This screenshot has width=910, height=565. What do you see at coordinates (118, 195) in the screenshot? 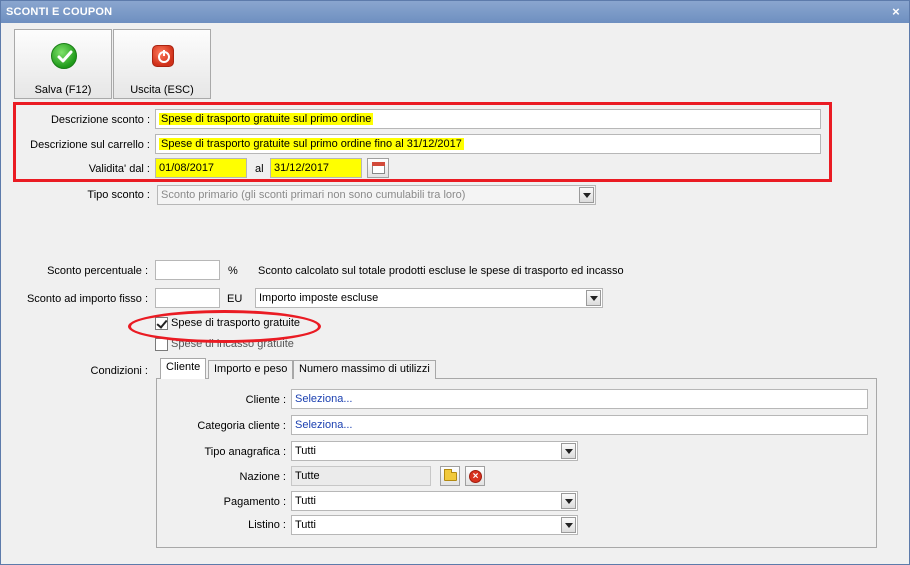
I see `discount-type-label: Tipo sconto :` at bounding box center [118, 195].